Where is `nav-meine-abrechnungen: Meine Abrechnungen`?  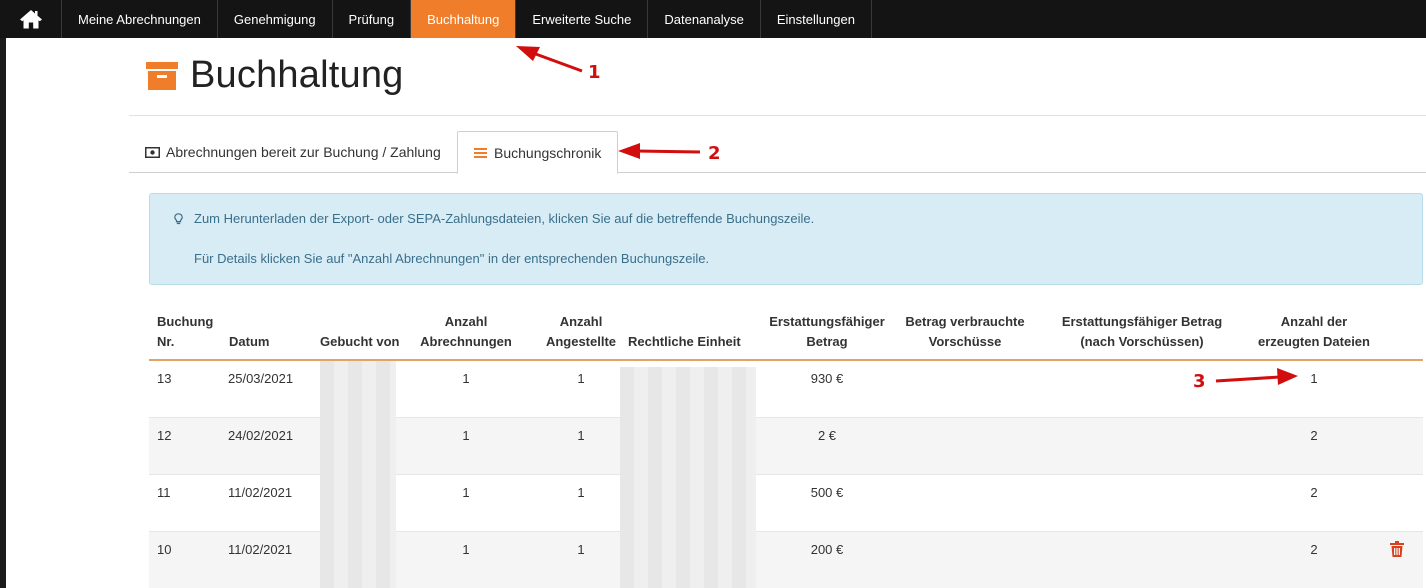 nav-meine-abrechnungen: Meine Abrechnungen is located at coordinates (140, 19).